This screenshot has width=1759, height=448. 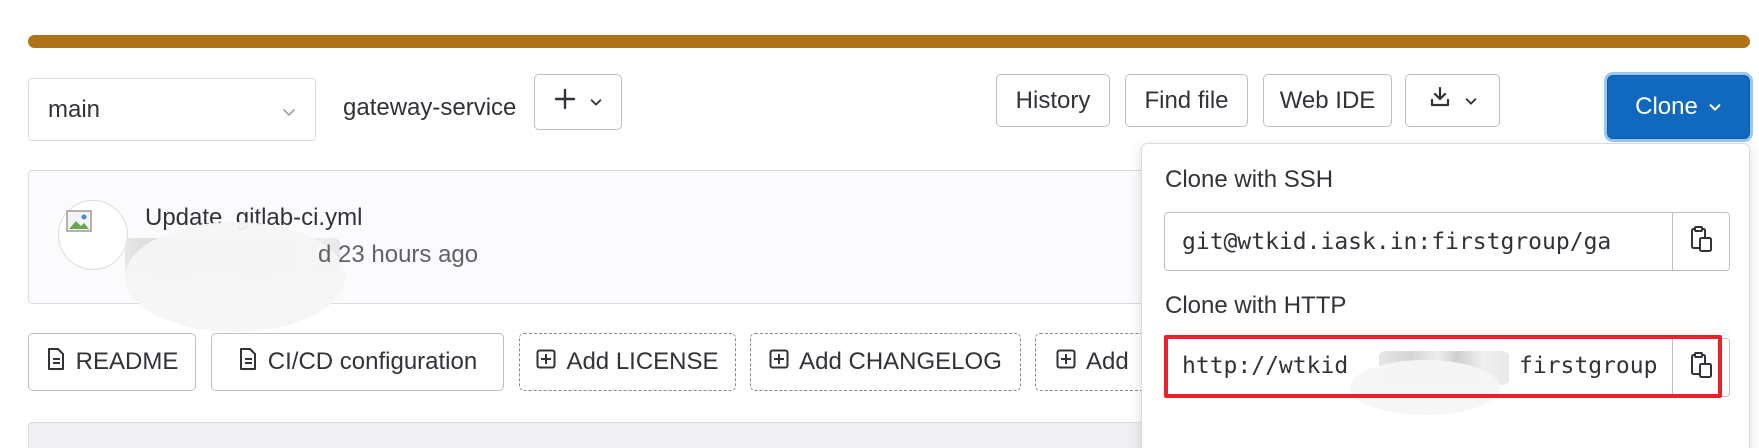 I want to click on ssh-url-field, so click(x=1447, y=241).